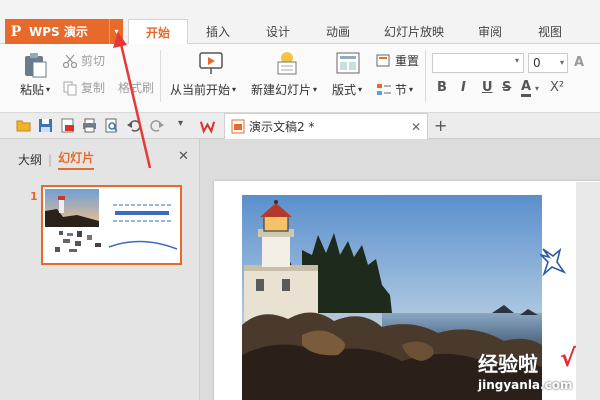 This screenshot has height=400, width=600. What do you see at coordinates (411, 89) in the screenshot?
I see `section-dropdown-icon: ▾` at bounding box center [411, 89].